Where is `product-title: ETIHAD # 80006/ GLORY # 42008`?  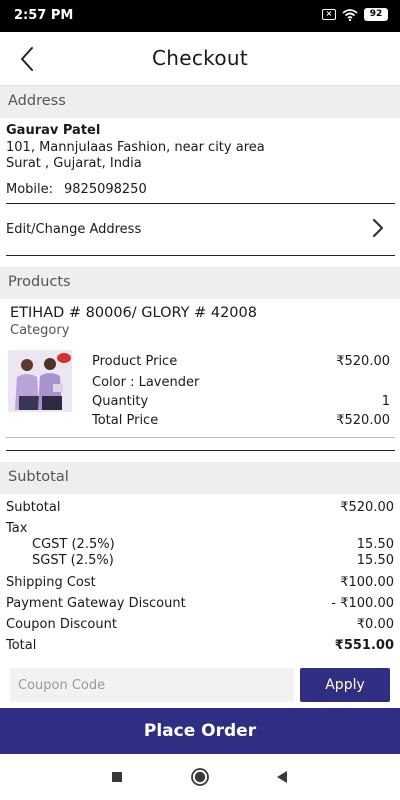
product-title: ETIHAD # 80006/ GLORY # 42008 is located at coordinates (133, 313).